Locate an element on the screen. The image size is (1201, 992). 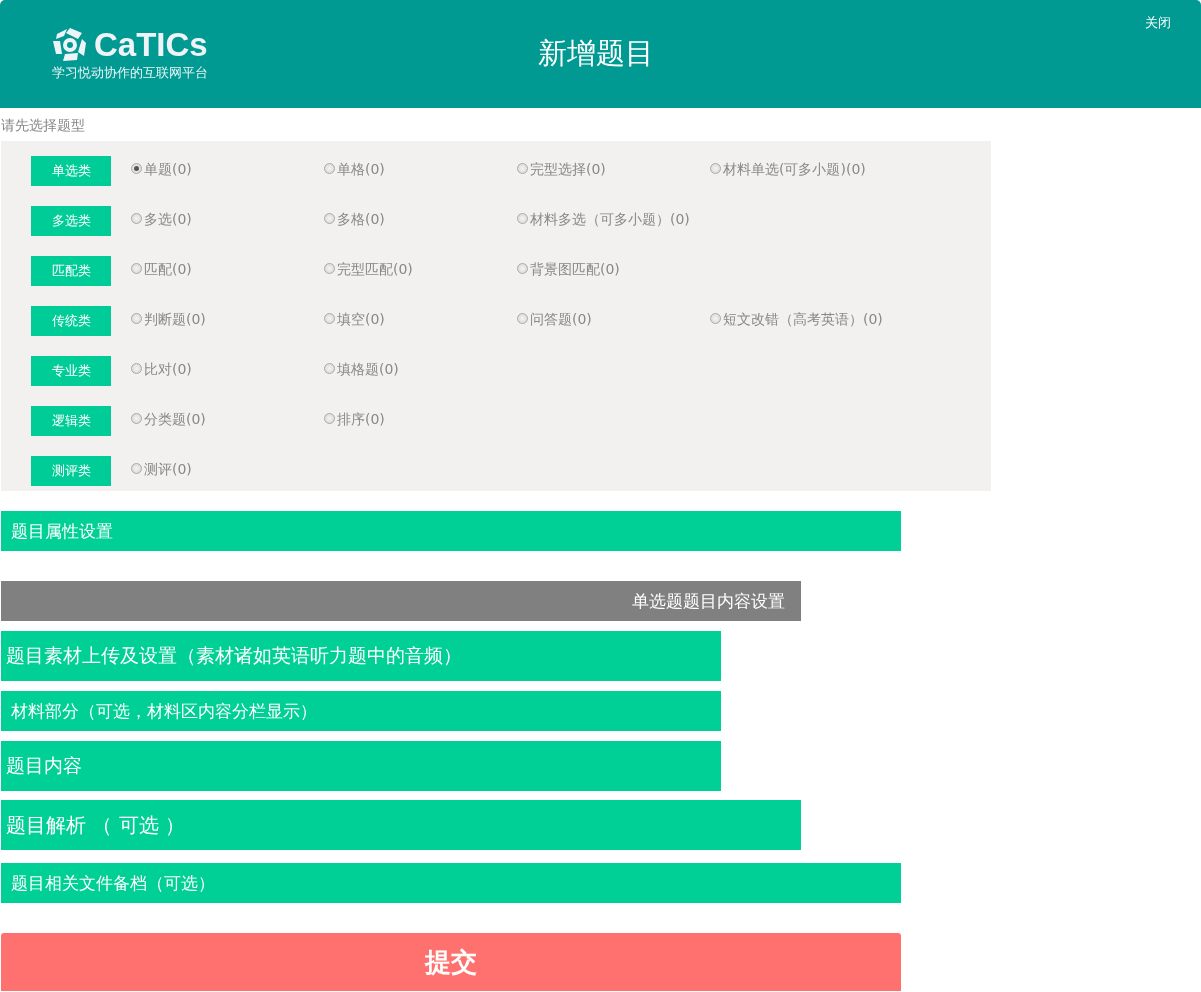
section-header: 题目内容 is located at coordinates (361, 766).